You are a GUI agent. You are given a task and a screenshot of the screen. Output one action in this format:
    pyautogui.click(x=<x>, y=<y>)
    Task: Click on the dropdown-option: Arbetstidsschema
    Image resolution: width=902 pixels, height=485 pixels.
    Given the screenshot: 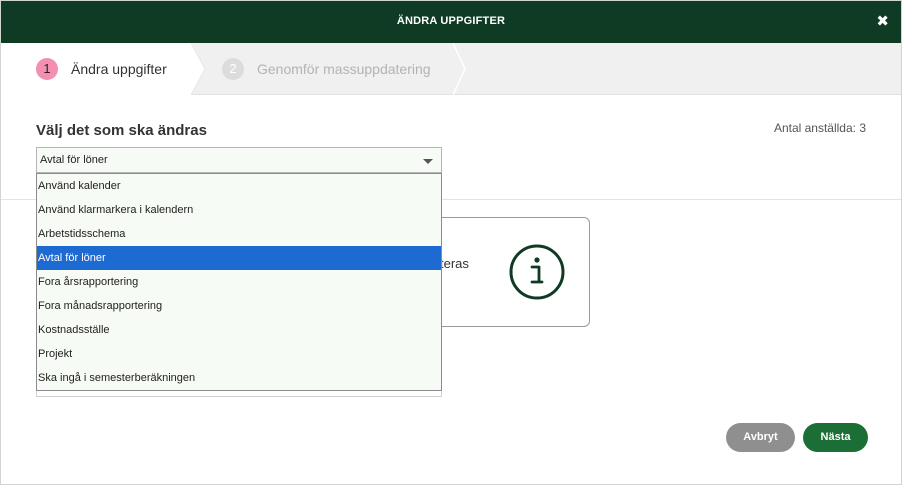 What is the action you would take?
    pyautogui.click(x=239, y=234)
    